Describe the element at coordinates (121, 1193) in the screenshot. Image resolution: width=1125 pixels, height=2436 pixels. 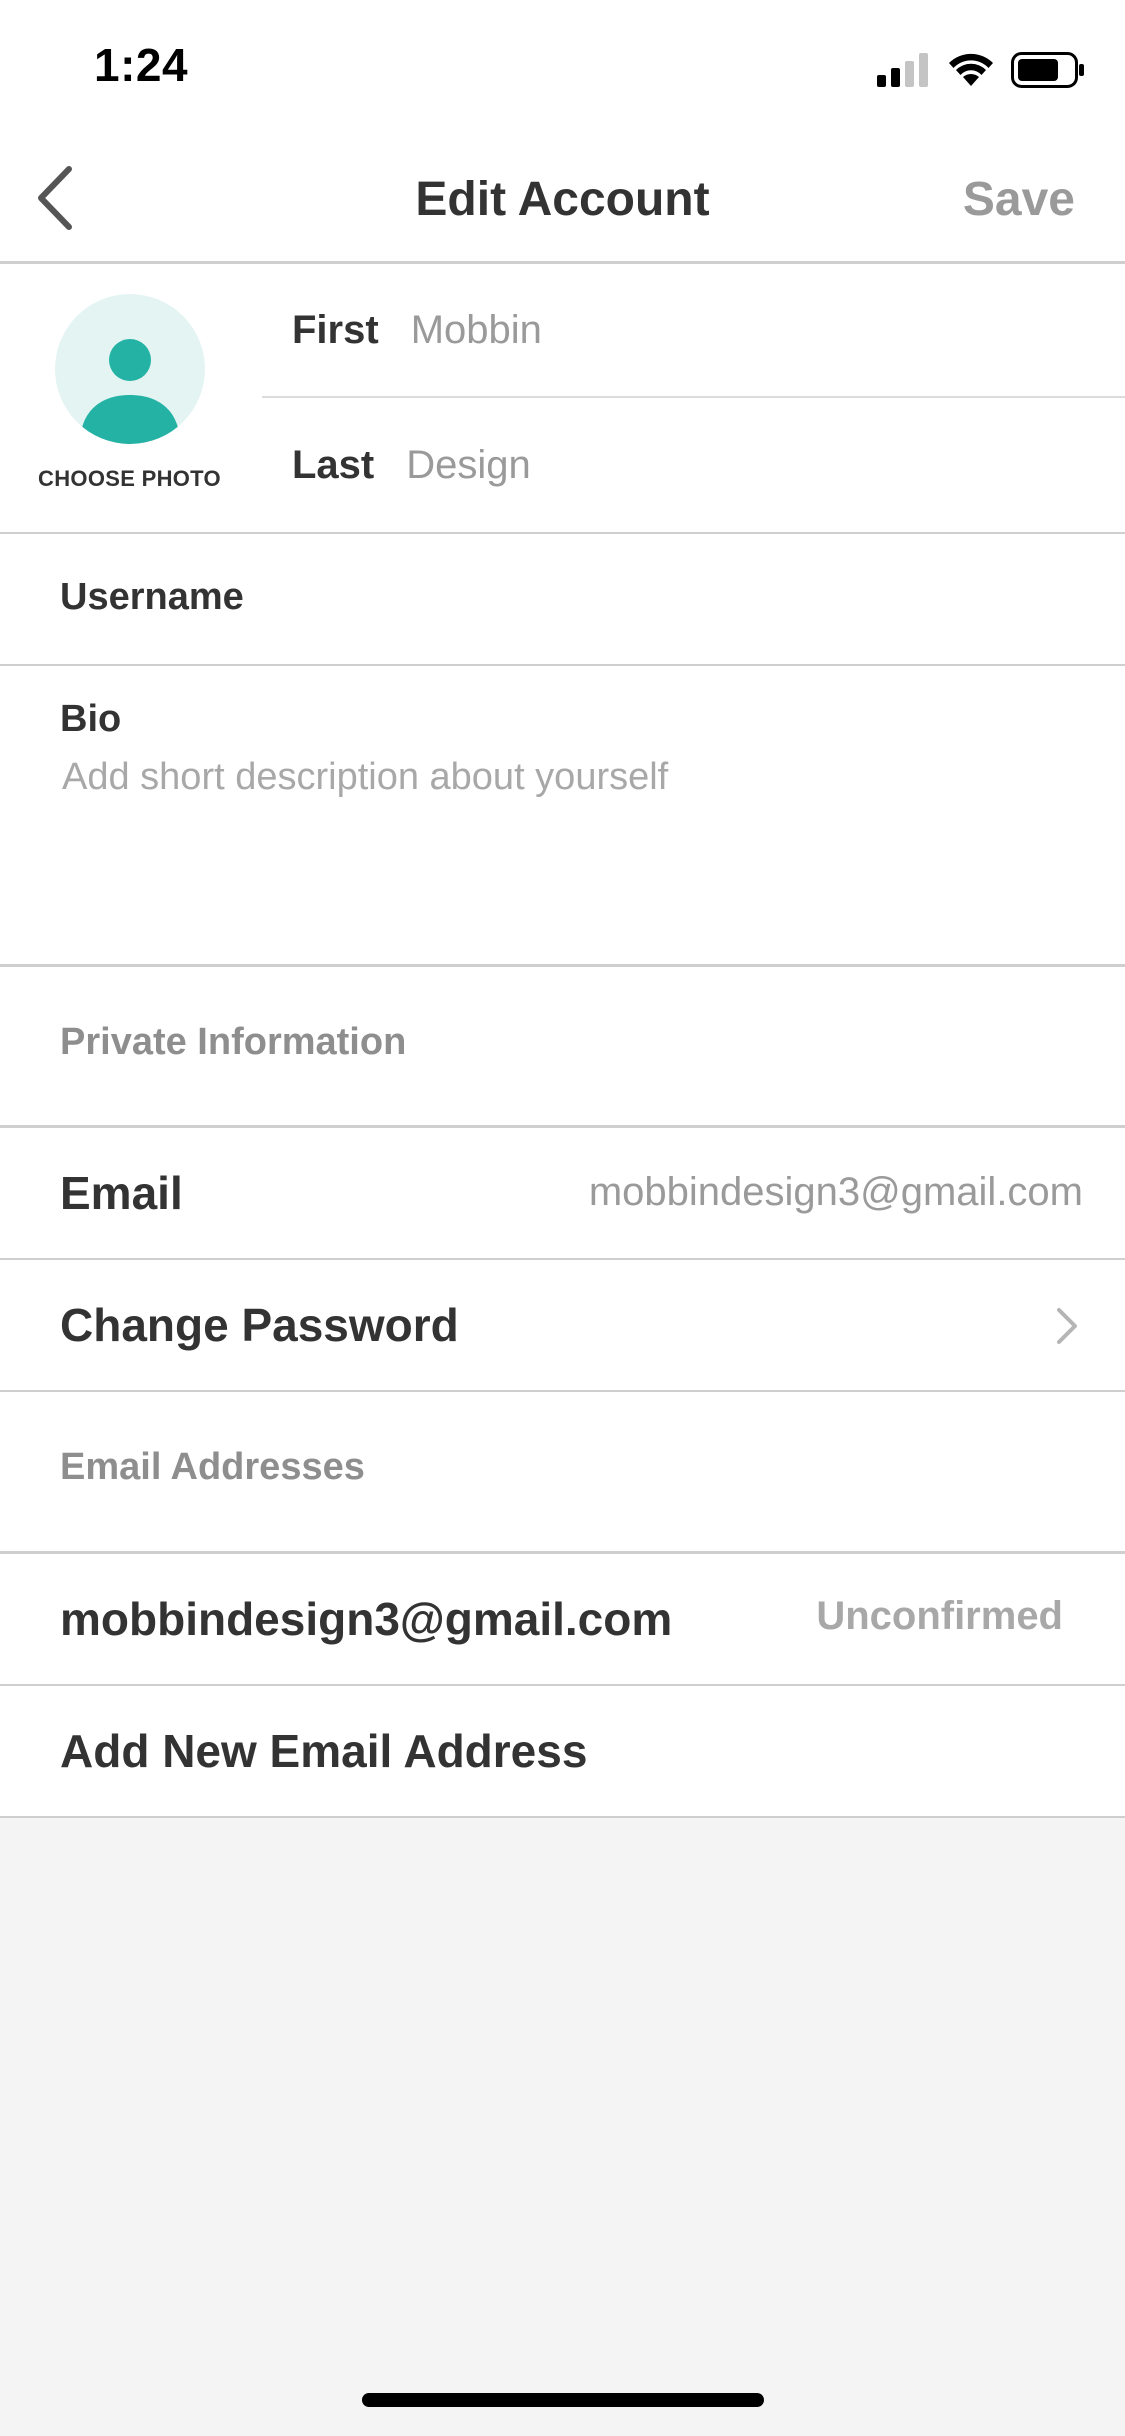
I see `email-label: Email` at that location.